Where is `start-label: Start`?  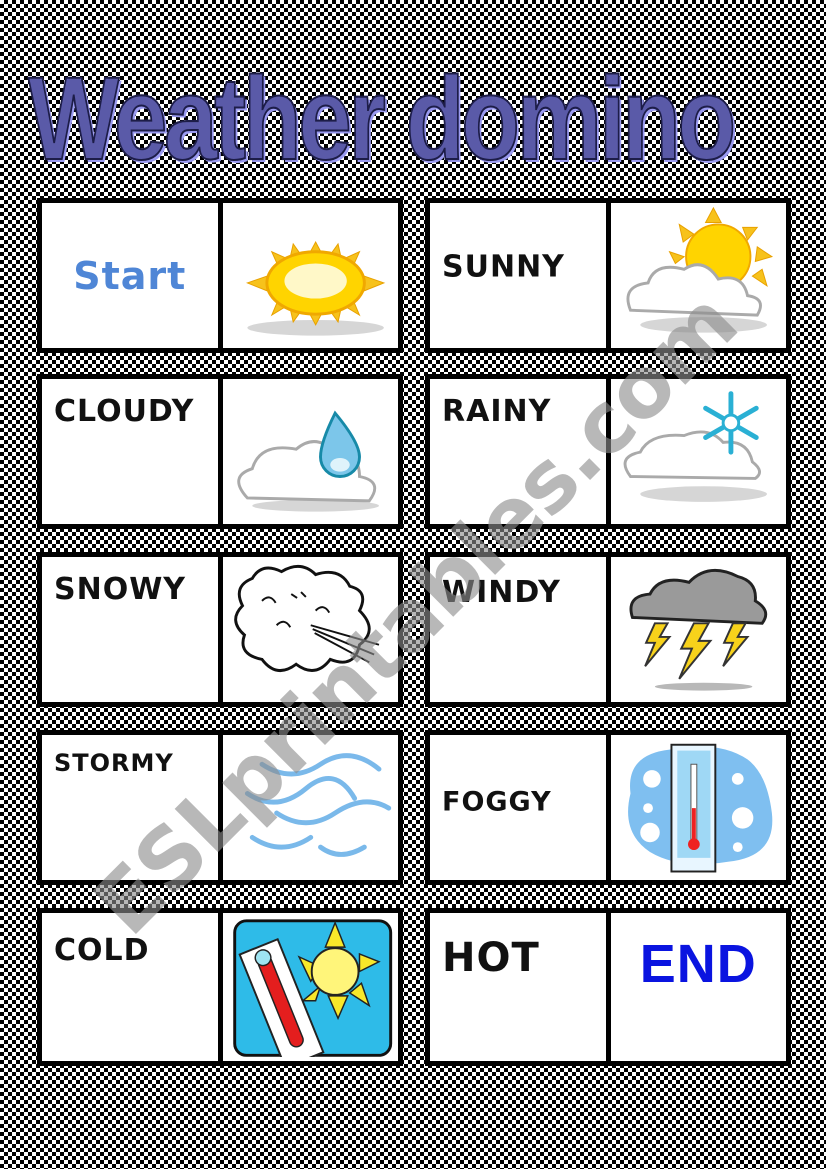 start-label: Start is located at coordinates (130, 275).